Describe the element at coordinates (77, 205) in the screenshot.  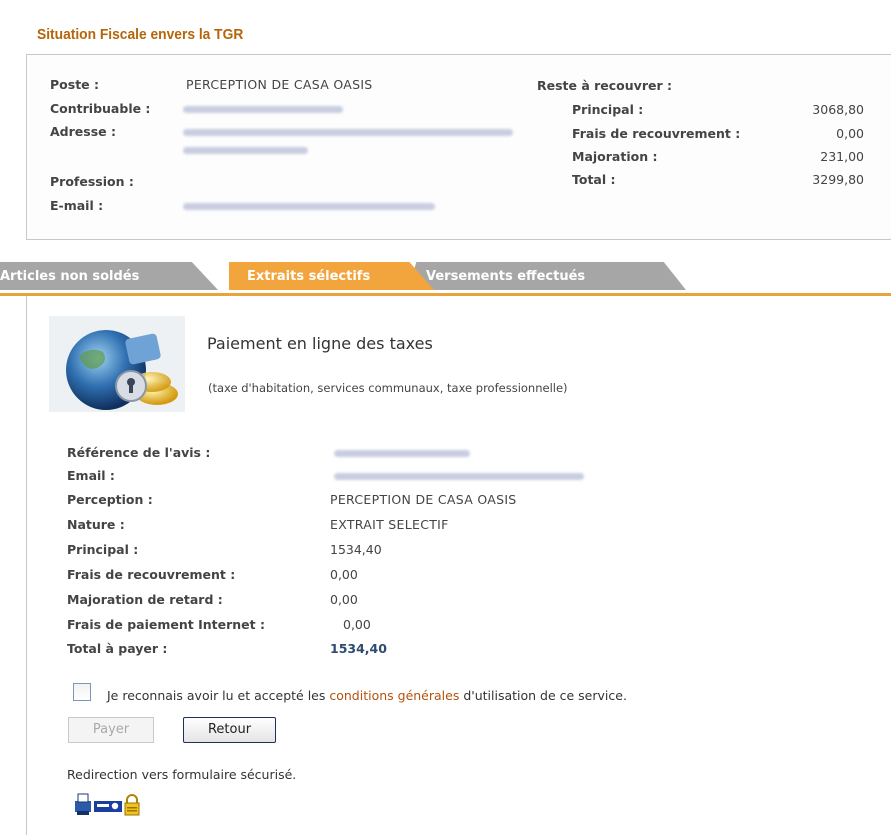
I see `email-label: E-mail :` at that location.